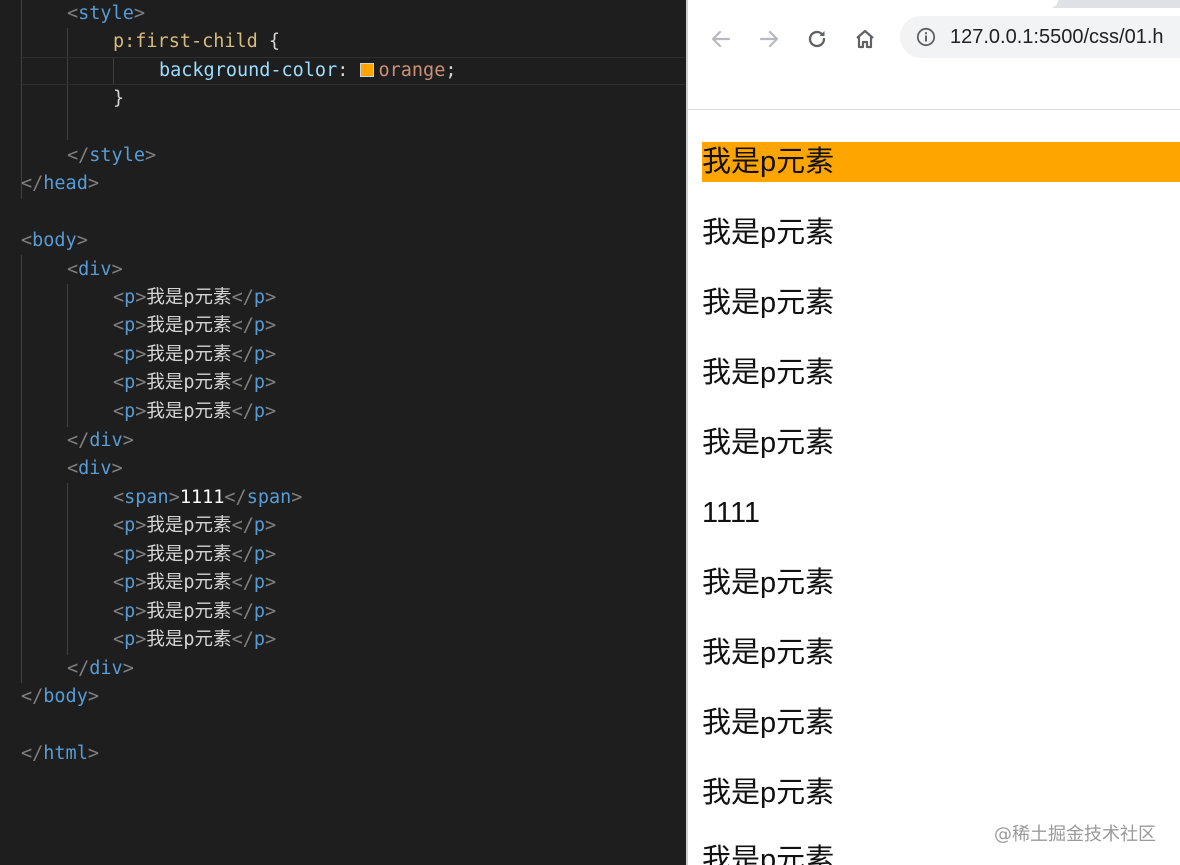 The width and height of the screenshot is (1180, 865). What do you see at coordinates (873, 4) in the screenshot?
I see `active-tab` at bounding box center [873, 4].